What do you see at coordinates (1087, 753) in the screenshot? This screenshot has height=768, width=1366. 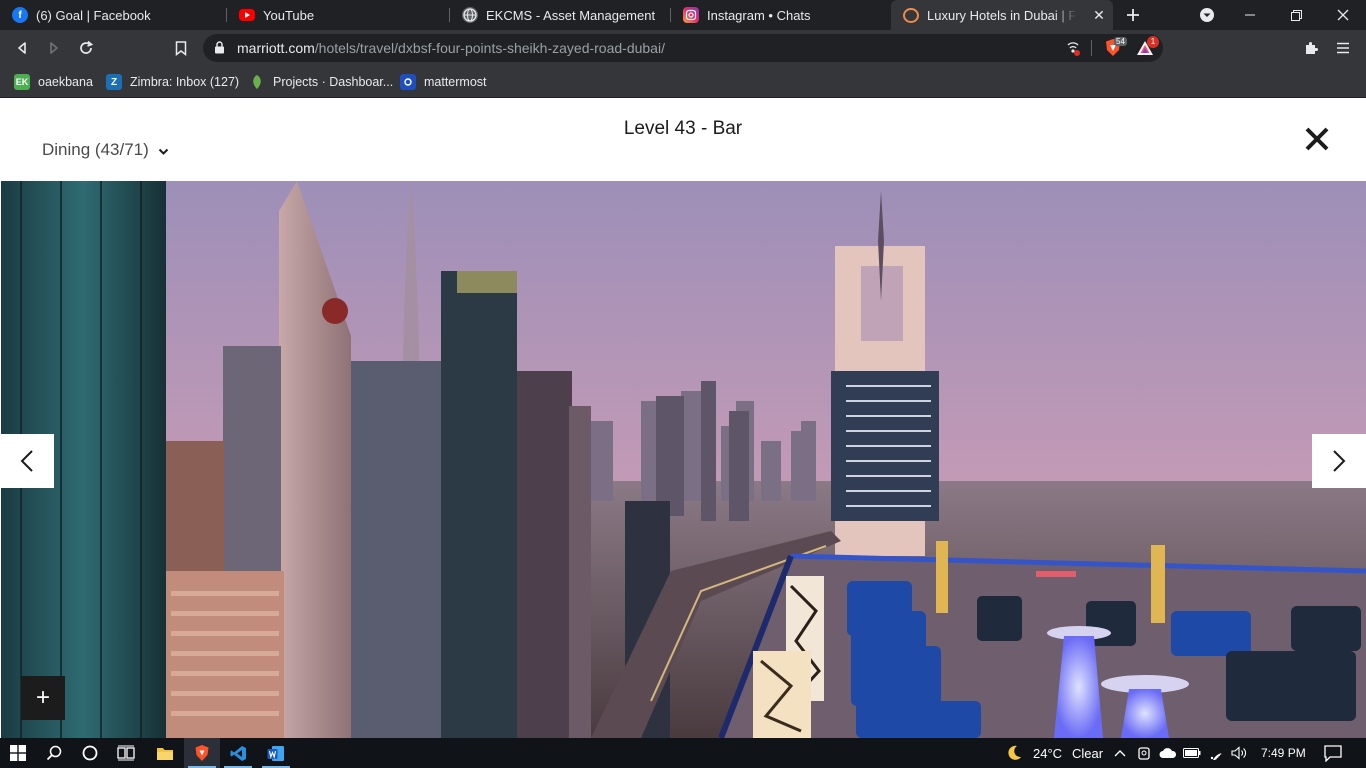 I see `weather-condition: Clear` at bounding box center [1087, 753].